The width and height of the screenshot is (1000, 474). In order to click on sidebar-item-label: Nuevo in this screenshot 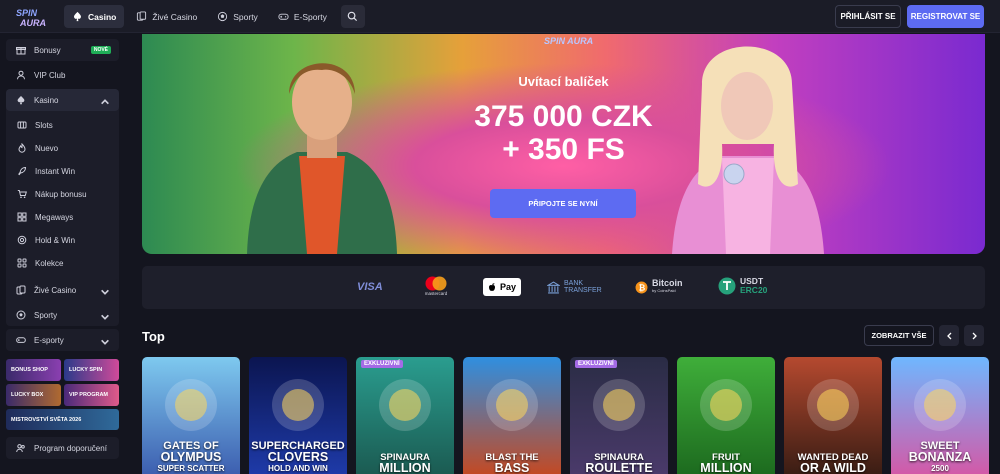, I will do `click(47, 148)`.